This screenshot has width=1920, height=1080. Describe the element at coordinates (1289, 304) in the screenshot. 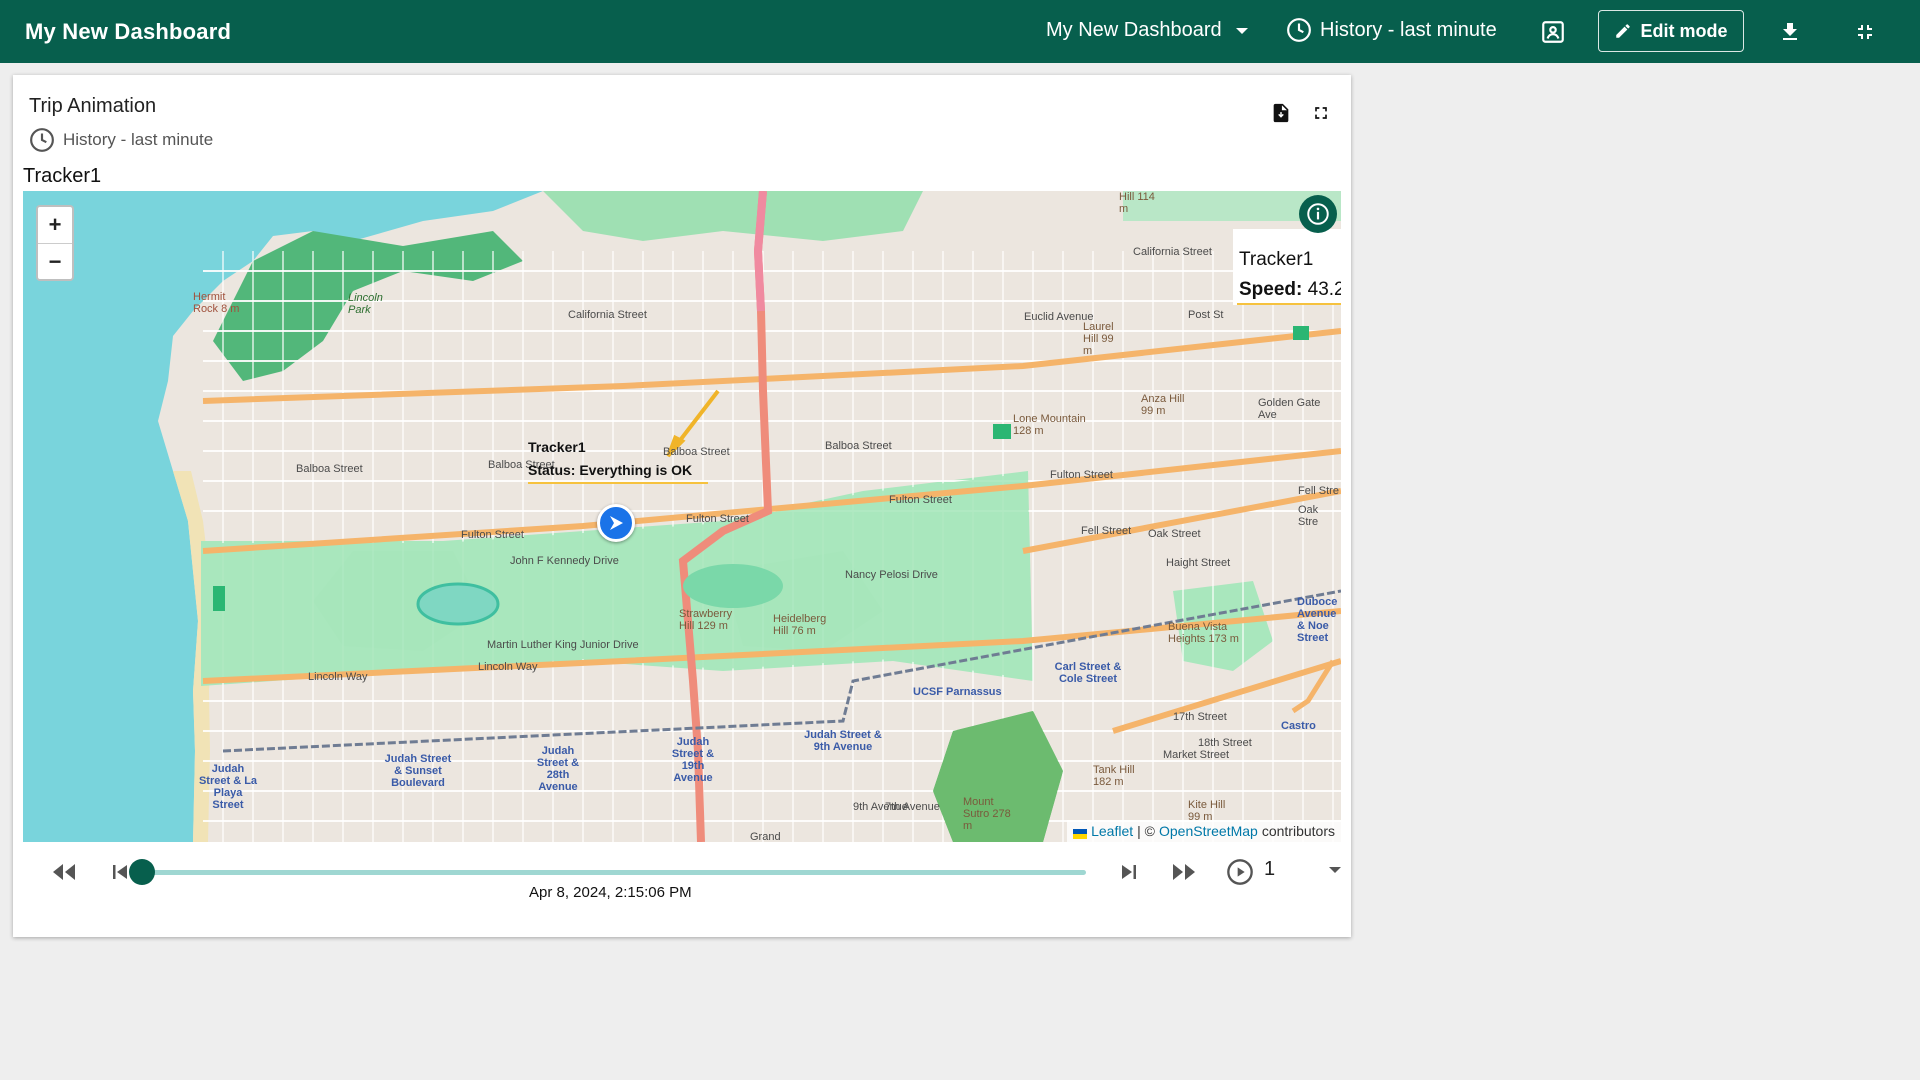

I see `popup-underline` at that location.